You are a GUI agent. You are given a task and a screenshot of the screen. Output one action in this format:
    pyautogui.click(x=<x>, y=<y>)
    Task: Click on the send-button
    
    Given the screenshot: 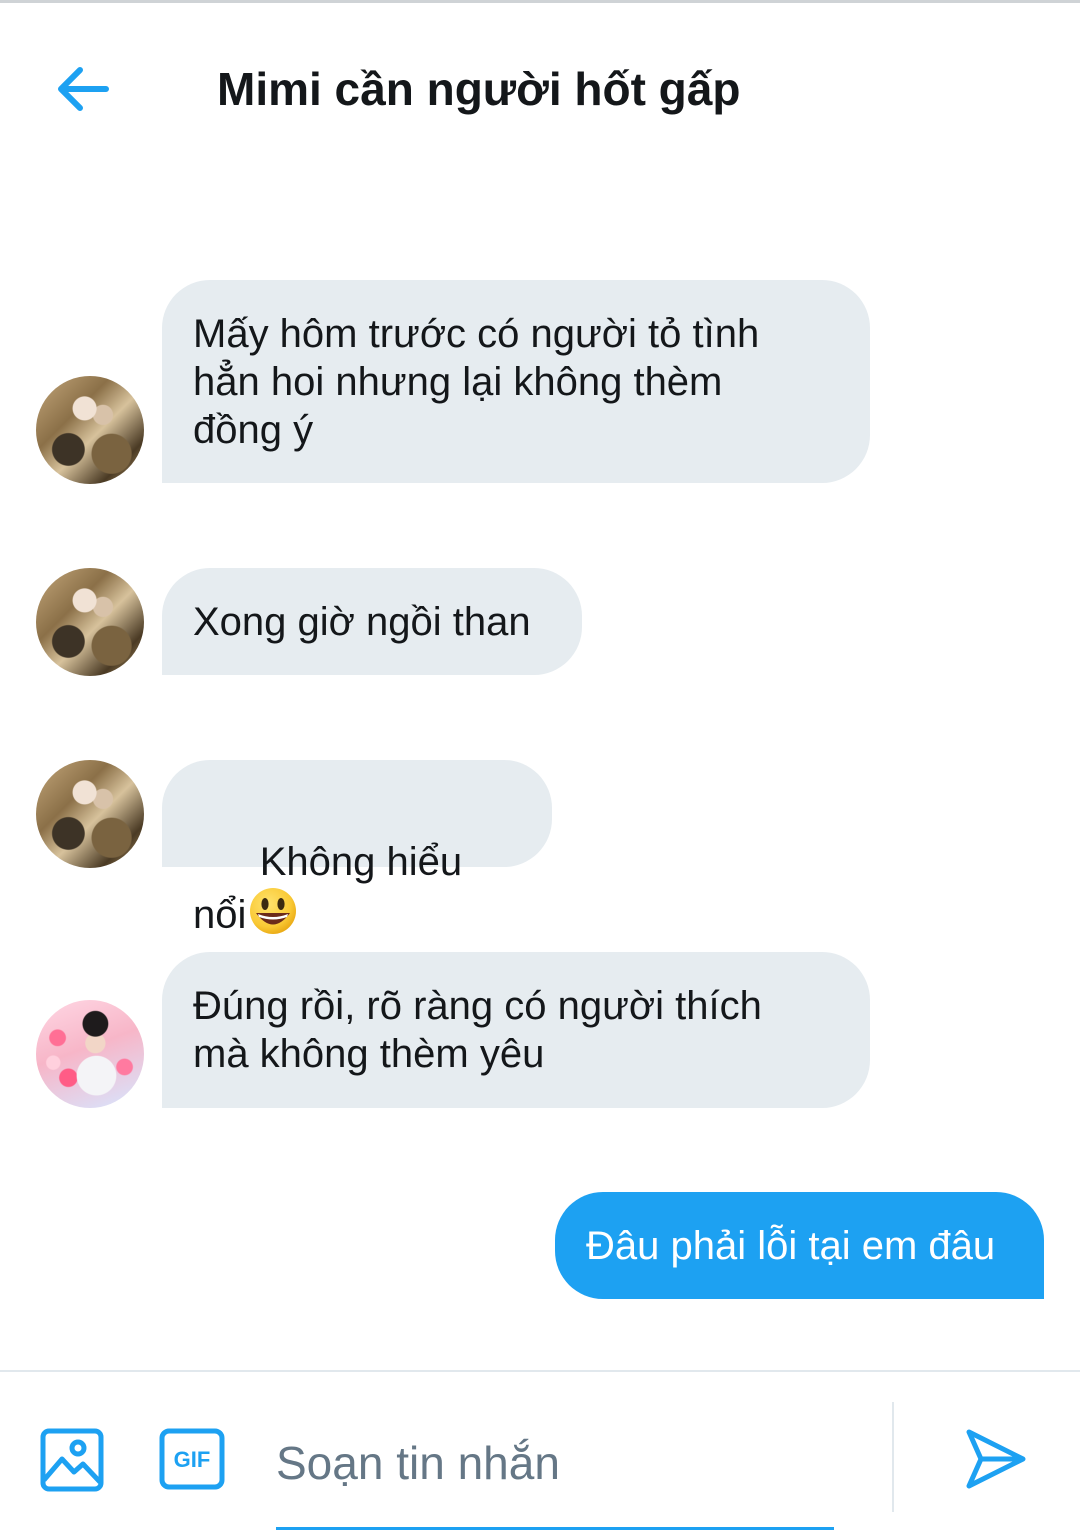 What is the action you would take?
    pyautogui.click(x=995, y=1459)
    